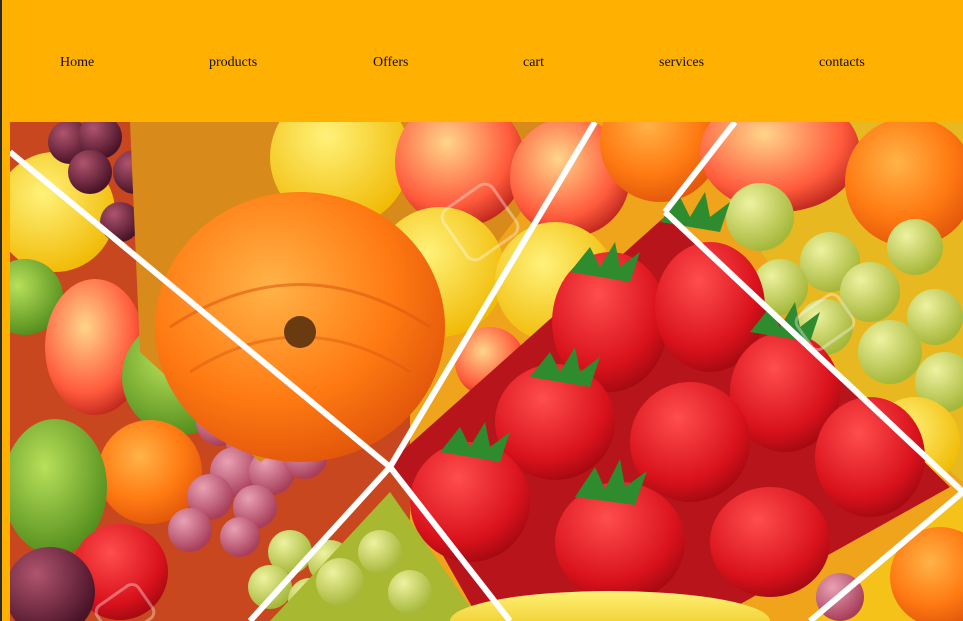  Describe the element at coordinates (533, 63) in the screenshot. I see `nav-link-cart: cart` at that location.